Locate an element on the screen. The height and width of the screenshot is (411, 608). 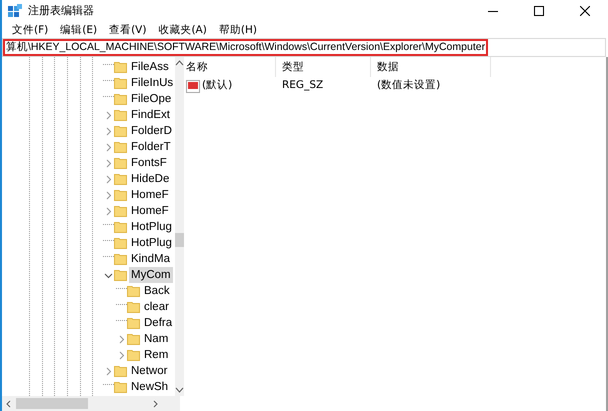
value-data: (数值未设置) is located at coordinates (409, 86).